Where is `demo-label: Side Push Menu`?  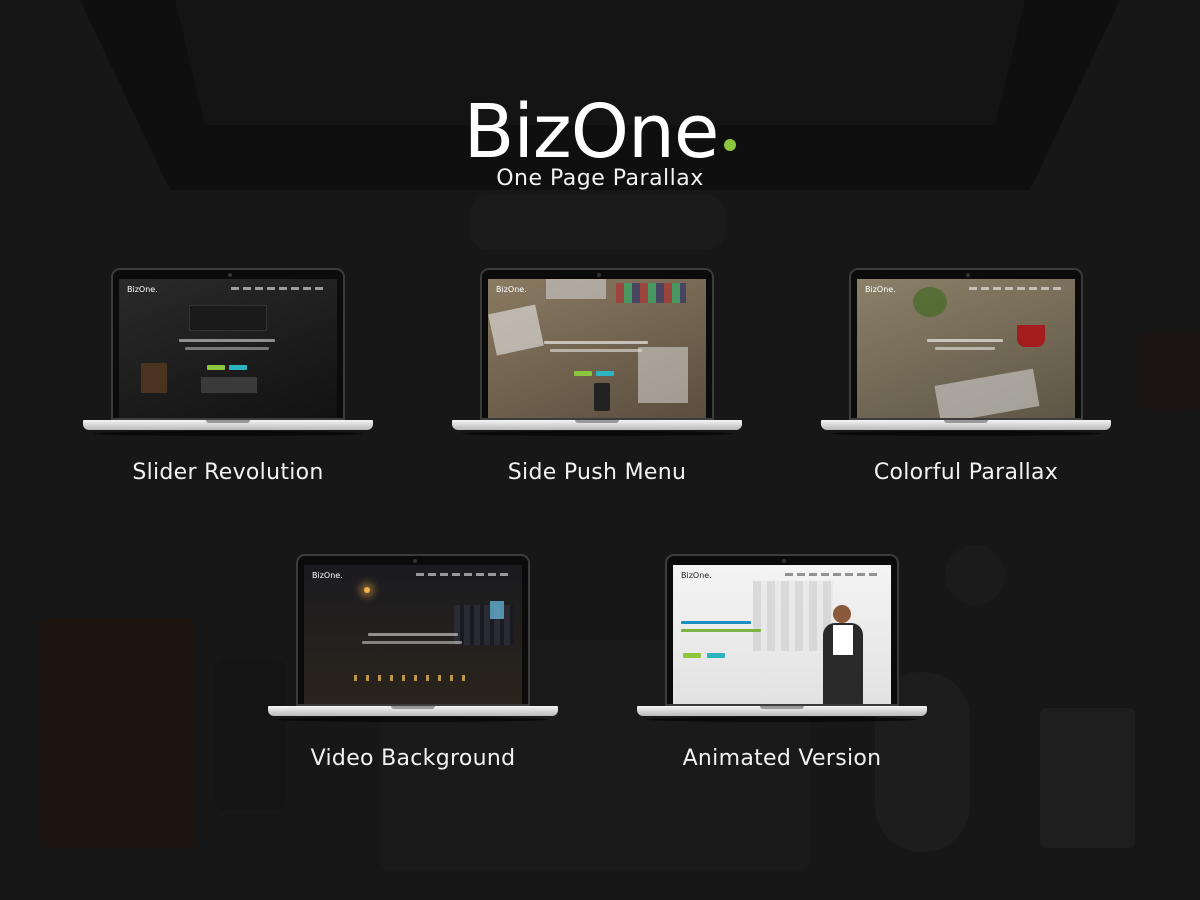 demo-label: Side Push Menu is located at coordinates (597, 472).